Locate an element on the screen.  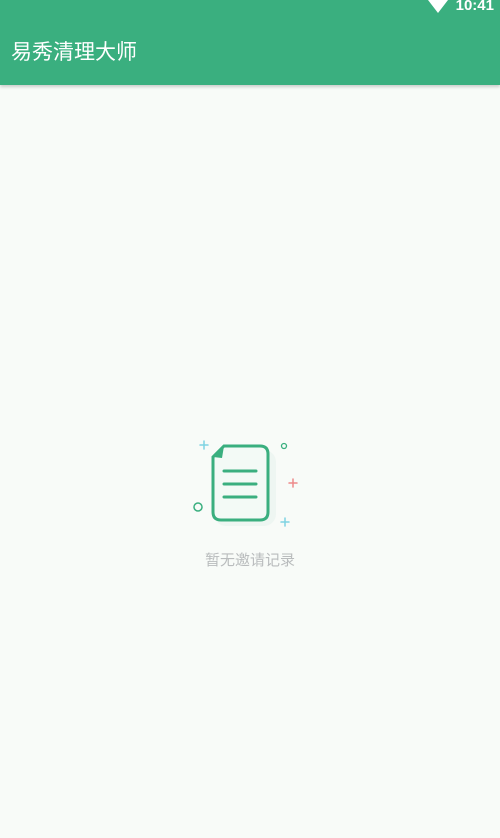
app-bar: 10:41 易秀清理大师 is located at coordinates (250, 42).